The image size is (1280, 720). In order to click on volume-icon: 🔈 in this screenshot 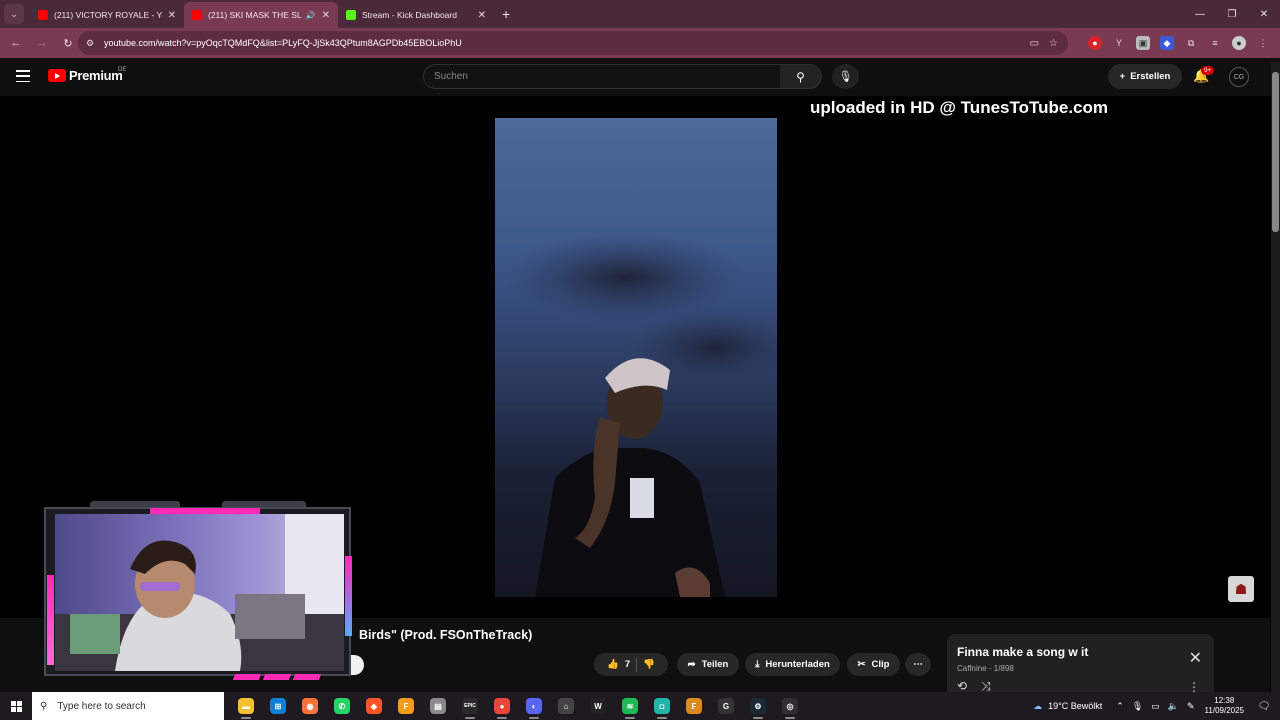, I will do `click(1173, 706)`.